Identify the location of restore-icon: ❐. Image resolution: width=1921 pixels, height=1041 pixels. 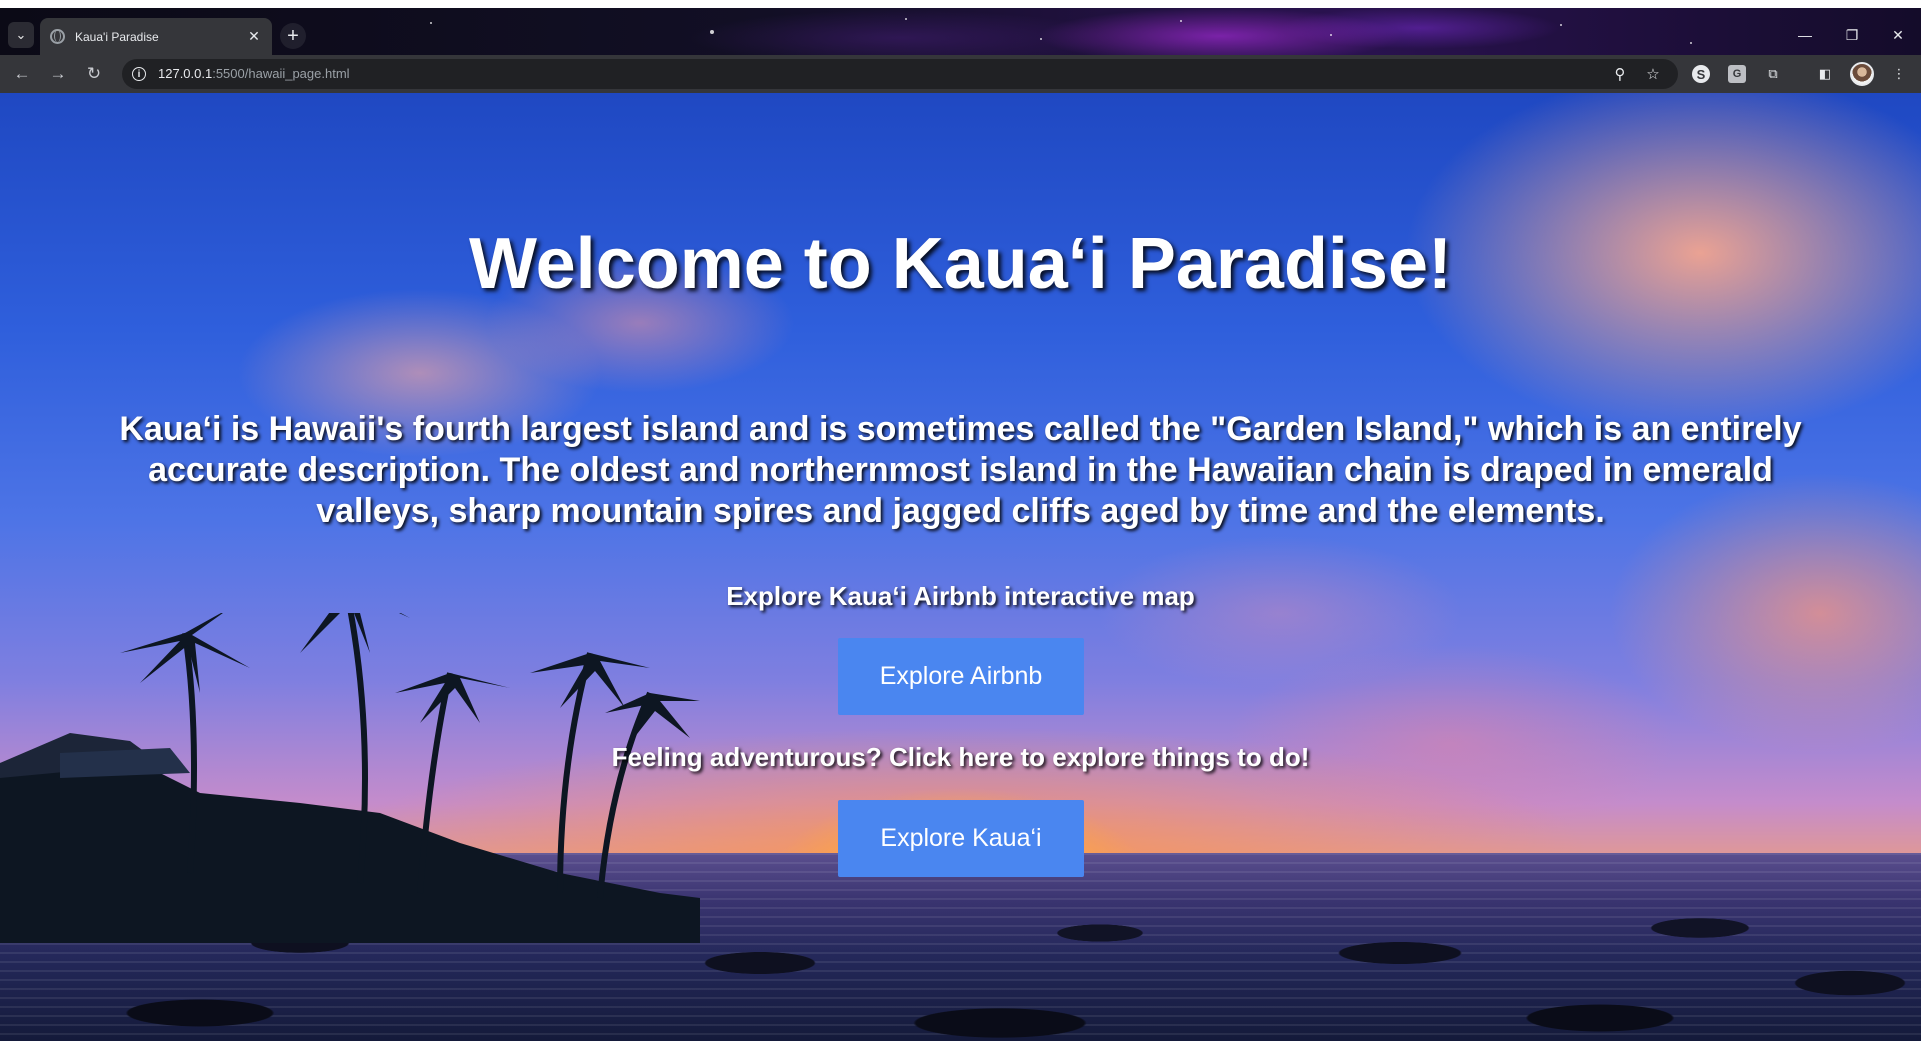
(1852, 34).